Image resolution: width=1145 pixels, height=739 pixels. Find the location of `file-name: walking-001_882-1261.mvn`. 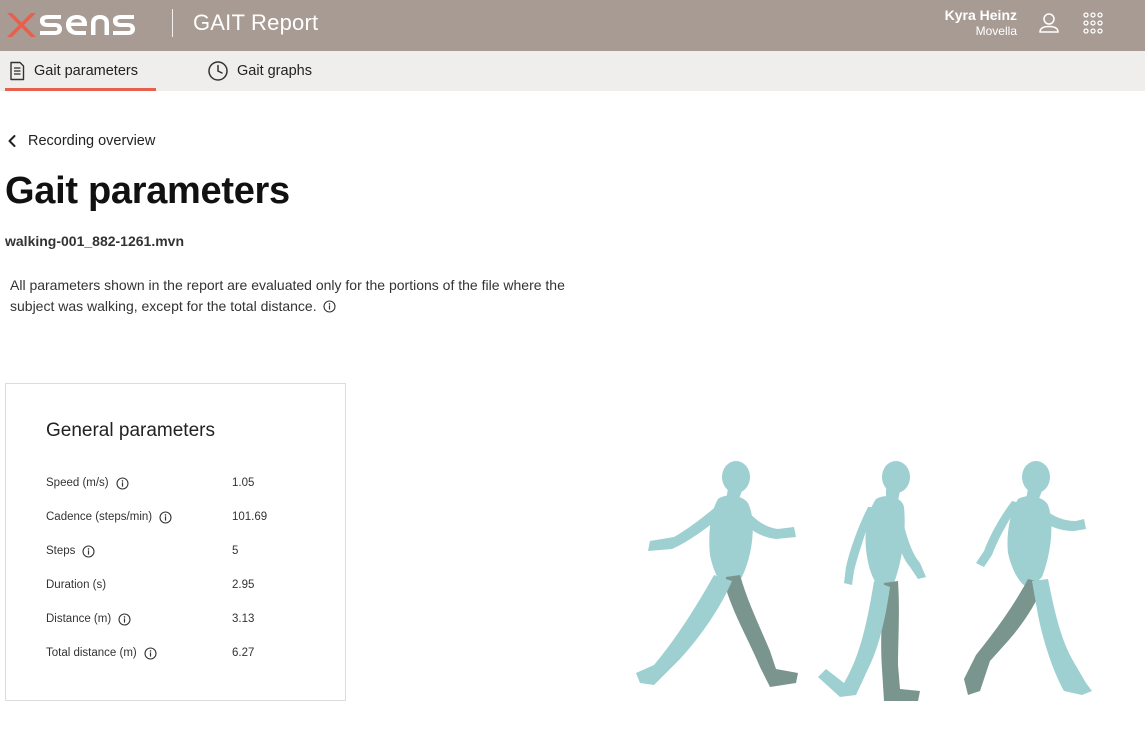

file-name: walking-001_882-1261.mvn is located at coordinates (94, 241).